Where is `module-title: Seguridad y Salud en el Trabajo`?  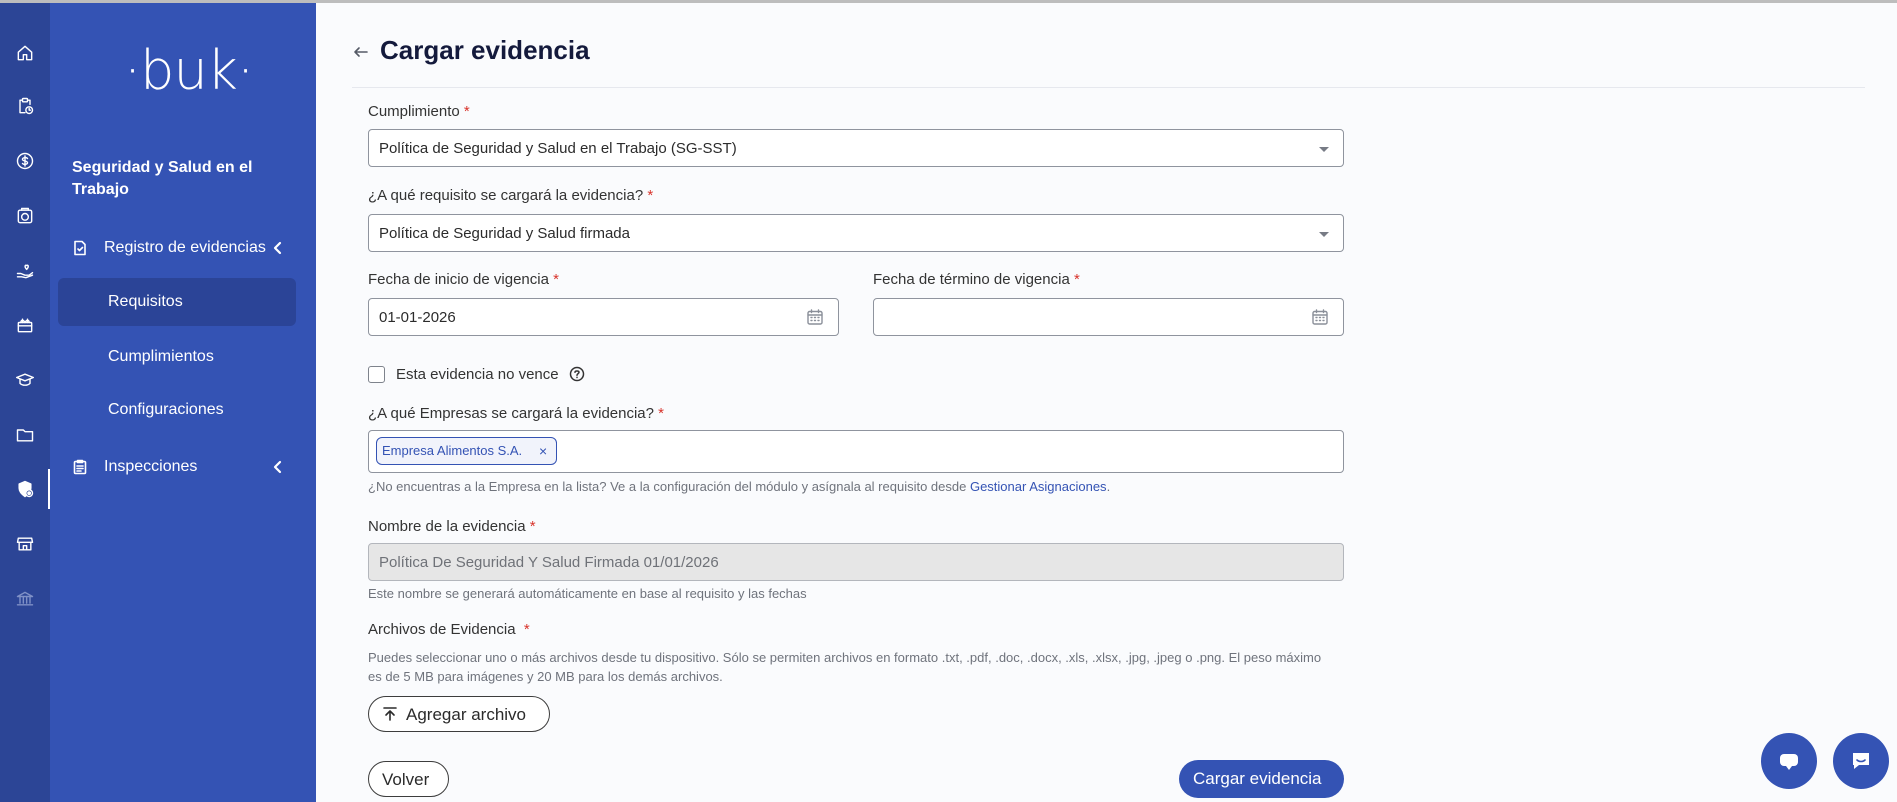 module-title: Seguridad y Salud en el Trabajo is located at coordinates (162, 178).